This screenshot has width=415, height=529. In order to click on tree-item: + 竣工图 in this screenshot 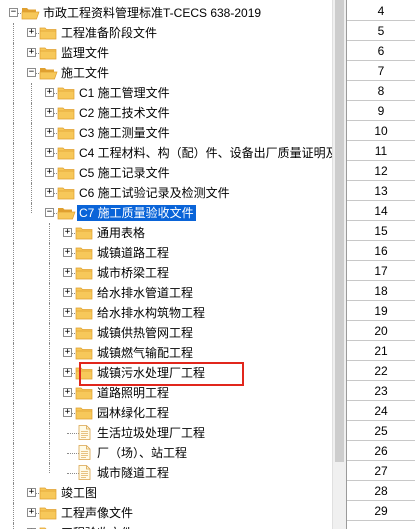, I will do `click(166, 493)`.